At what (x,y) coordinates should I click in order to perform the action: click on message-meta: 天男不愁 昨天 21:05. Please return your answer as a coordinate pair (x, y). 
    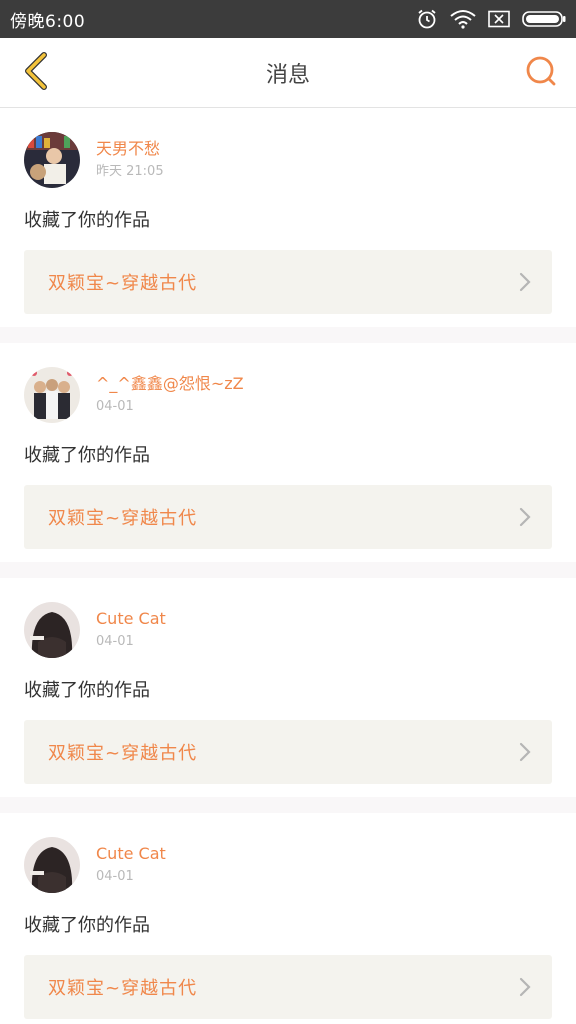
    Looking at the image, I should click on (130, 160).